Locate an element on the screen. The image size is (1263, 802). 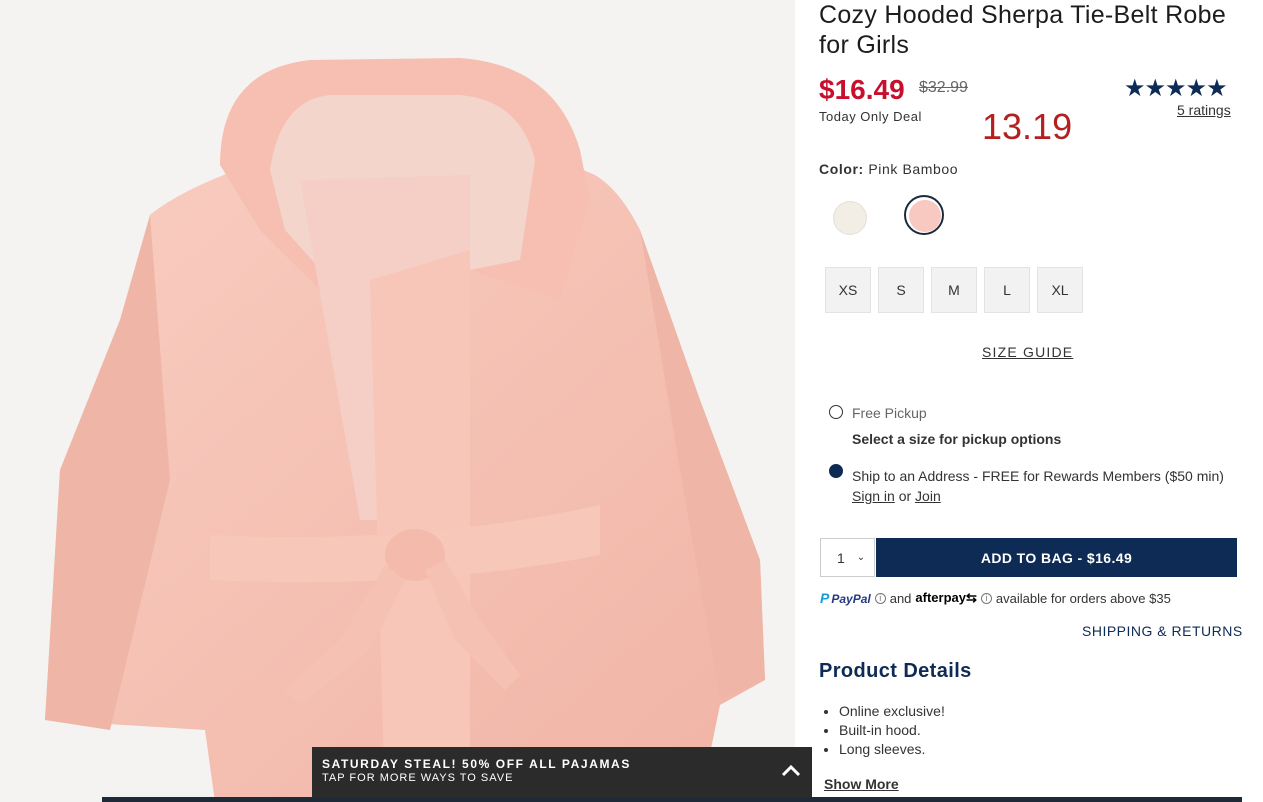
detail-bullet: Online exclusive! is located at coordinates (892, 711).